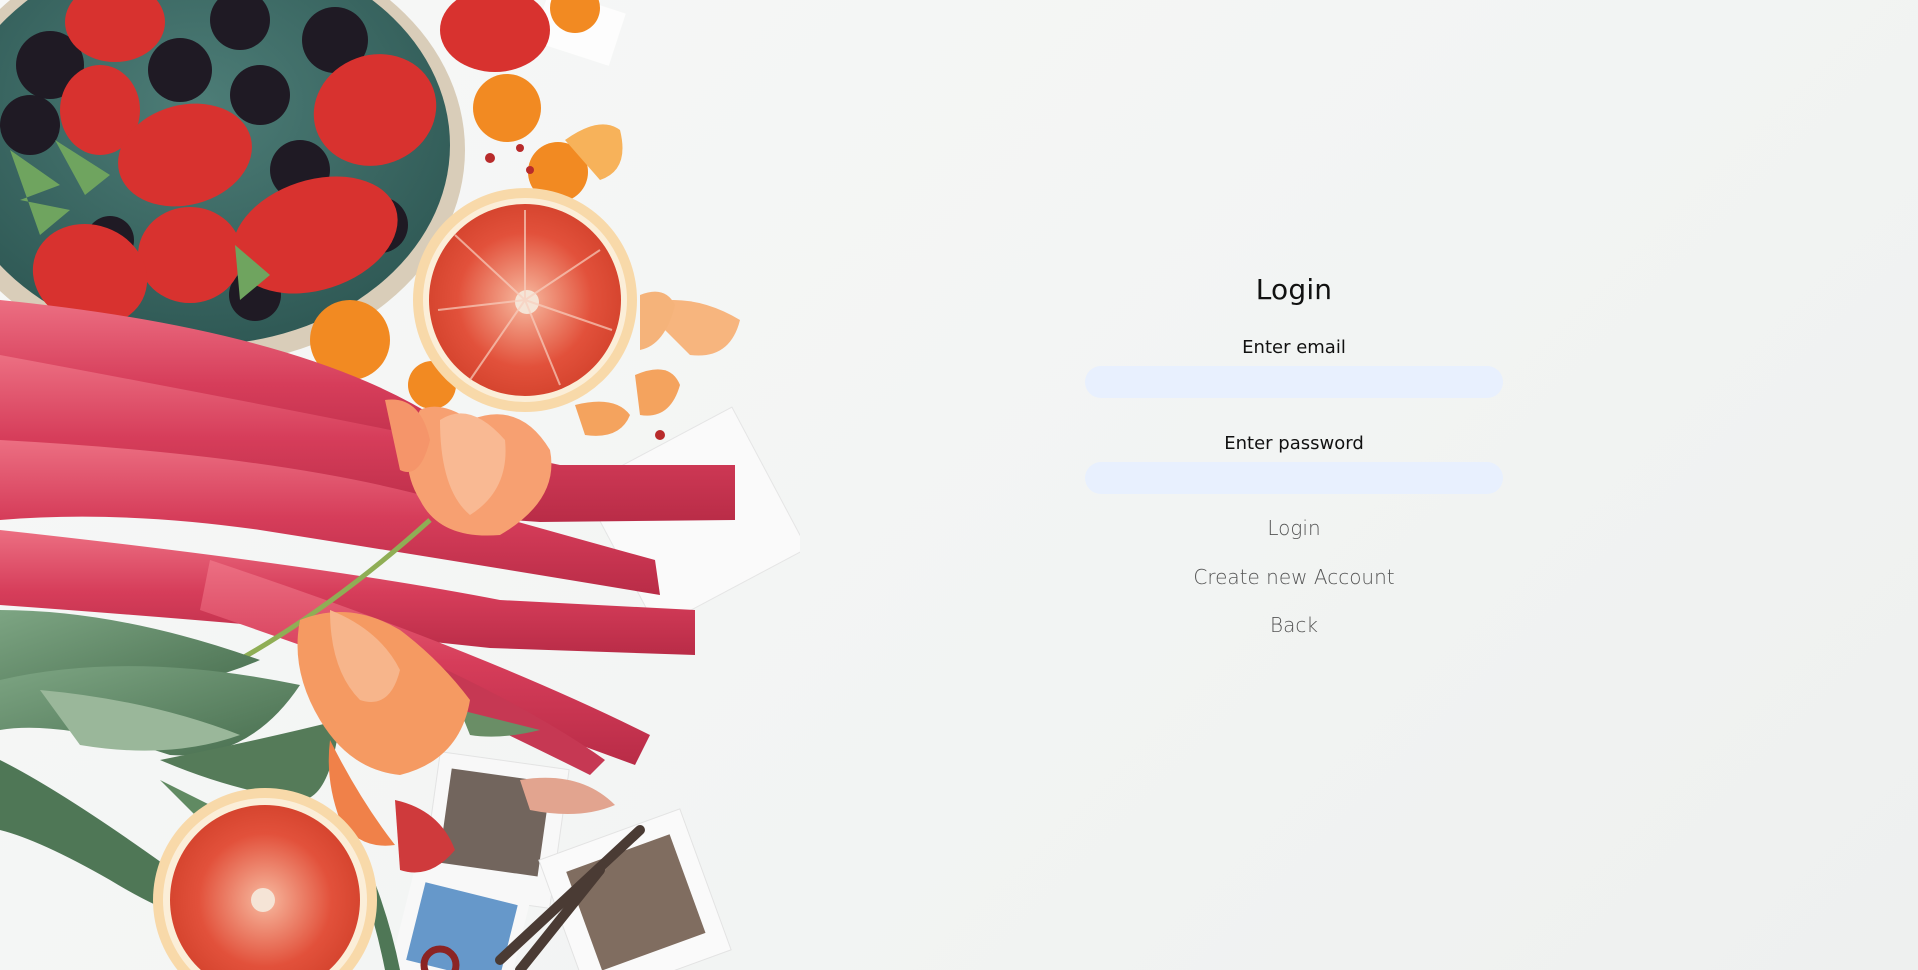 The width and height of the screenshot is (1918, 970). I want to click on create-account-link: Create new Account, so click(1294, 577).